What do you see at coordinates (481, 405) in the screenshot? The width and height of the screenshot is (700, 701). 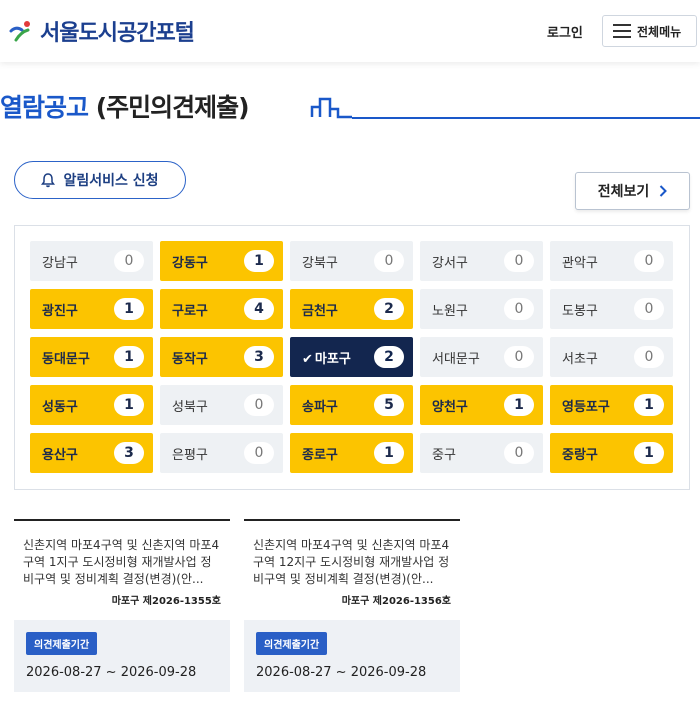 I see `district-19: 양천구 1` at bounding box center [481, 405].